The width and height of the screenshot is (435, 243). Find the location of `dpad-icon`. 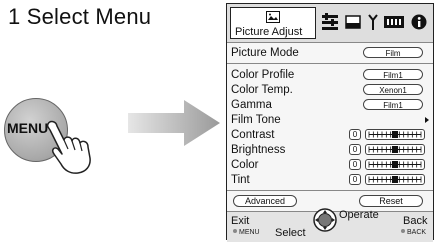

dpad-icon is located at coordinates (325, 220).